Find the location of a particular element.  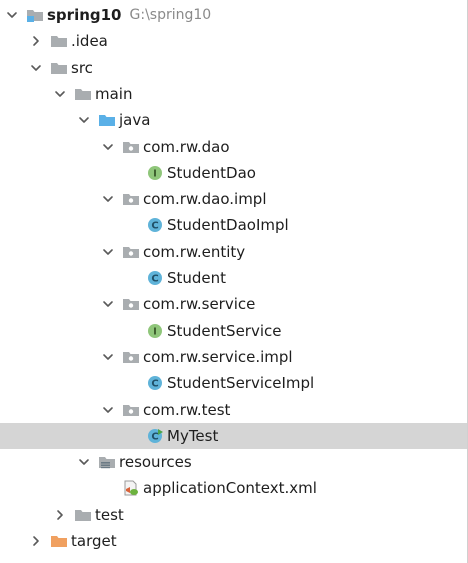

tree-item-label: com.rw.service.impl is located at coordinates (218, 356).